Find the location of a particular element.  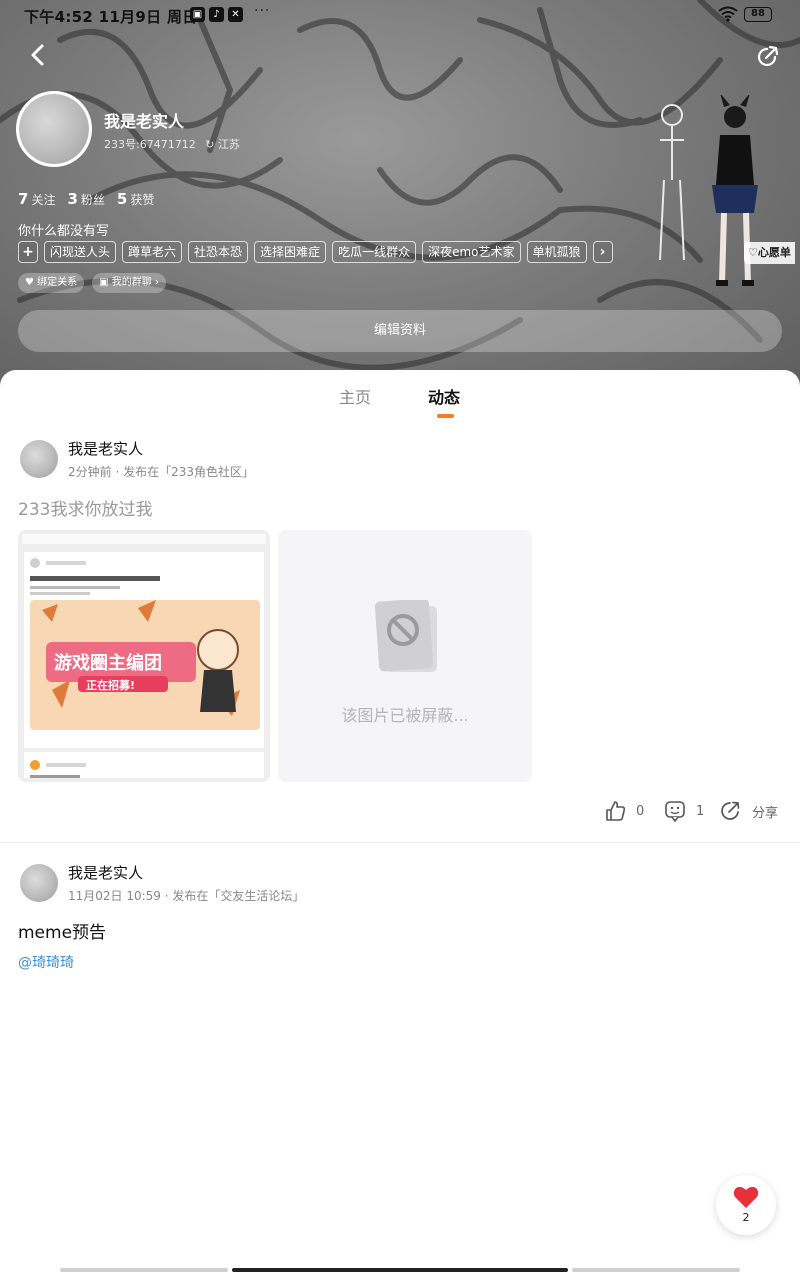

wishlist-button: ♡心愿单 is located at coordinates (769, 253).